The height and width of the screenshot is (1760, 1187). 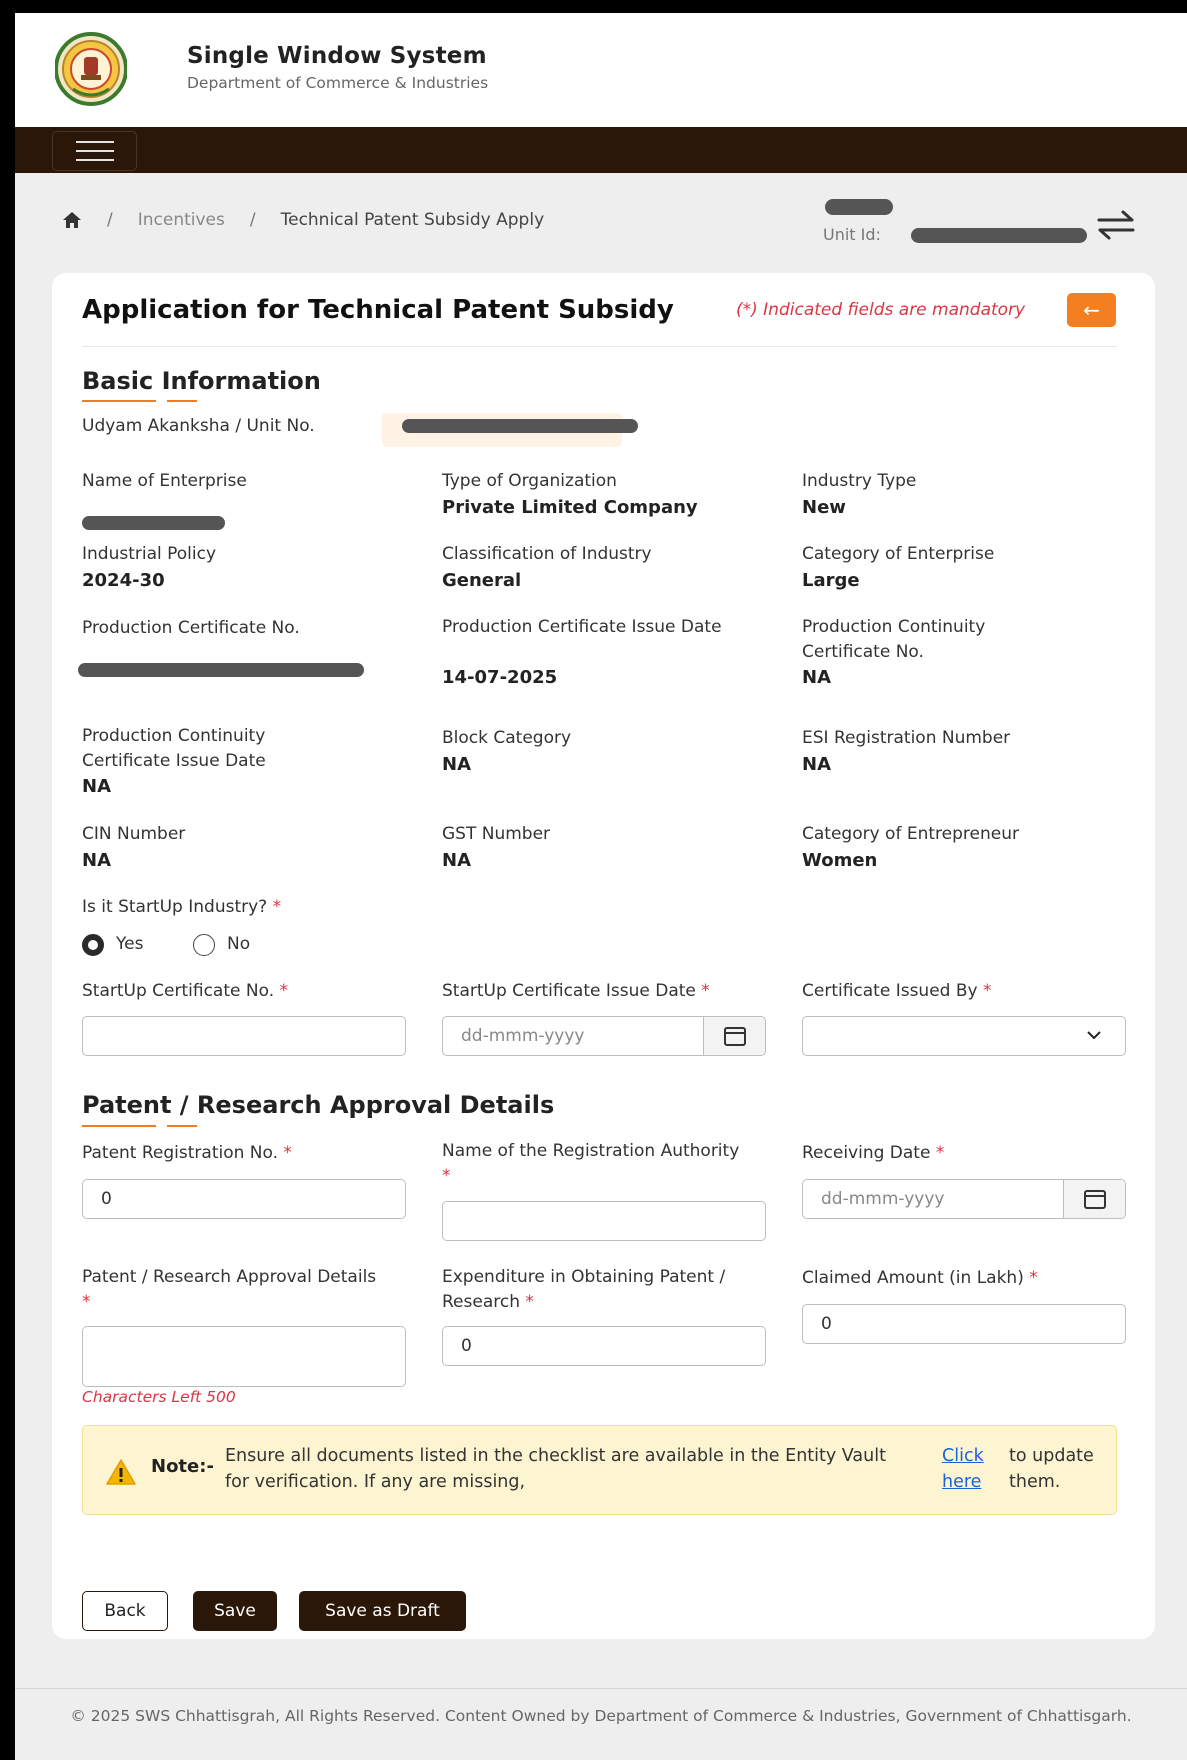 What do you see at coordinates (244, 1356) in the screenshot?
I see `approval-details-textarea` at bounding box center [244, 1356].